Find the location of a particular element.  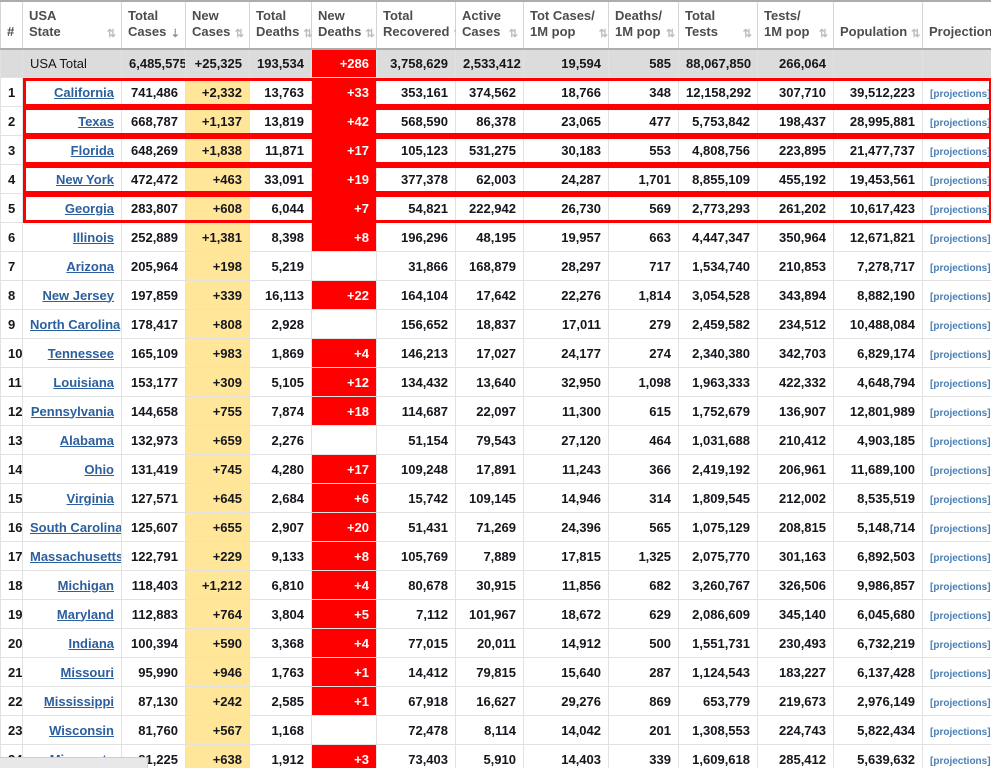

column-header-total_deaths: Total Deaths ⇅ is located at coordinates (281, 25).